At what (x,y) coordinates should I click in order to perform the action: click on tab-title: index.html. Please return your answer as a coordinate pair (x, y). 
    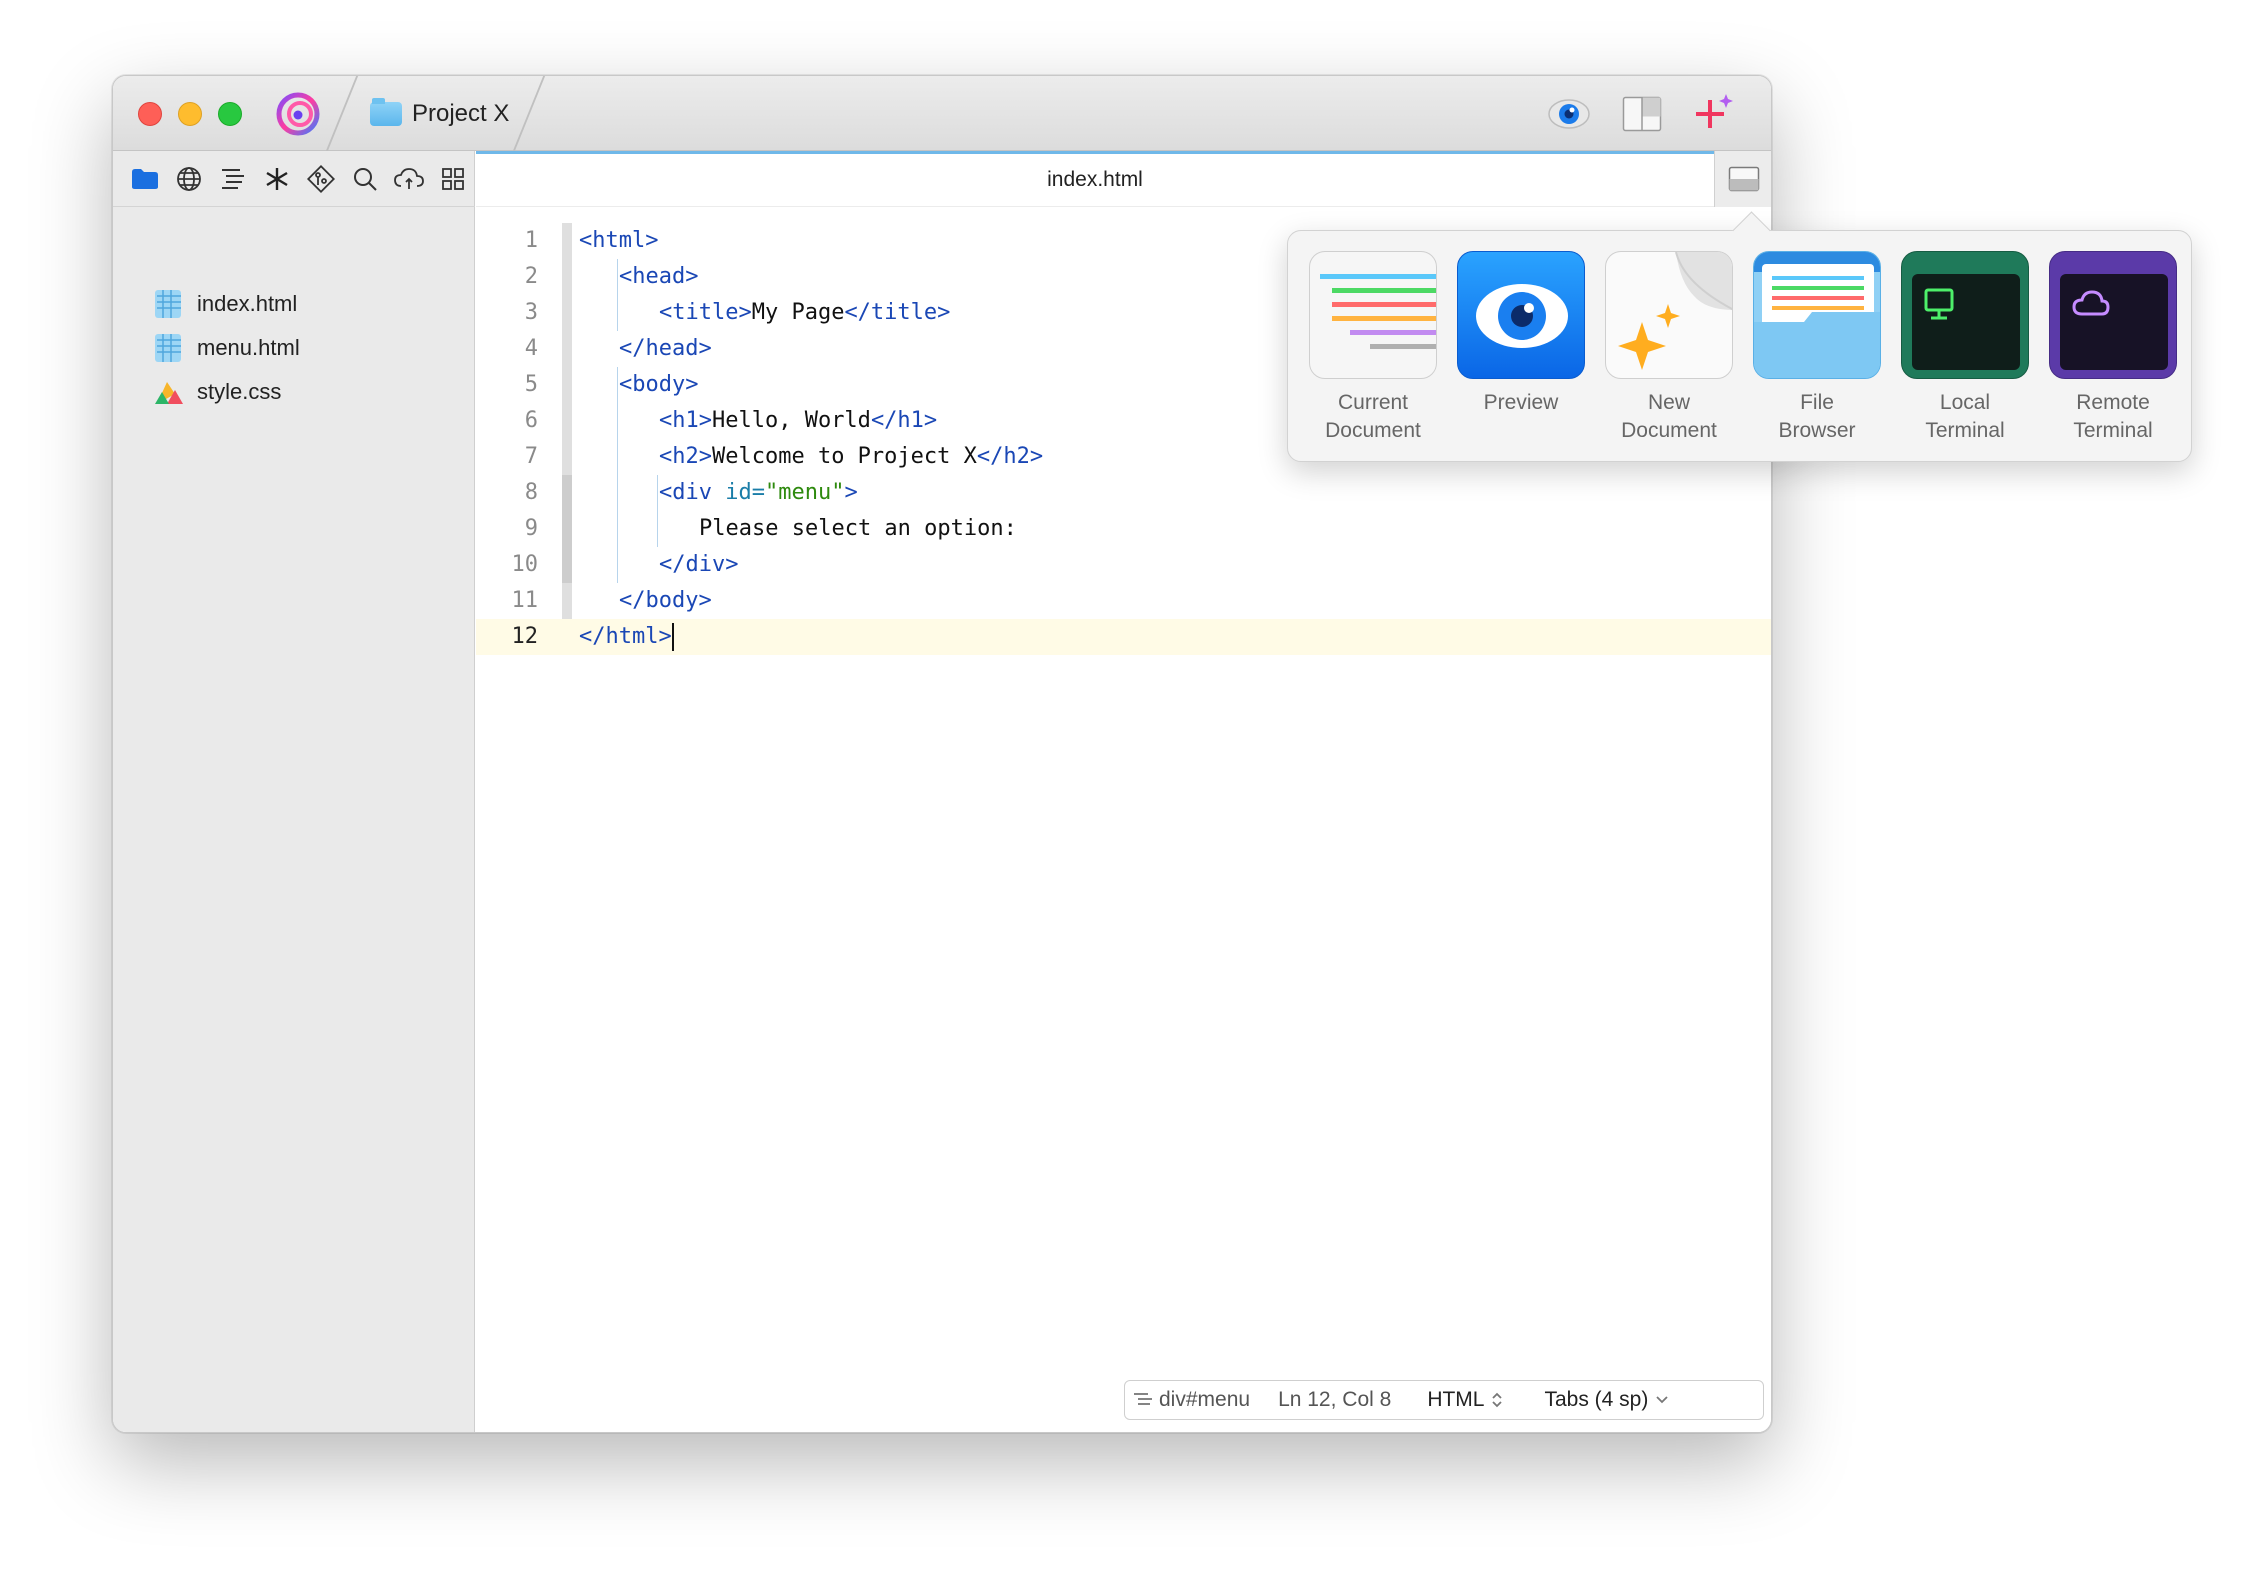
    Looking at the image, I should click on (1095, 179).